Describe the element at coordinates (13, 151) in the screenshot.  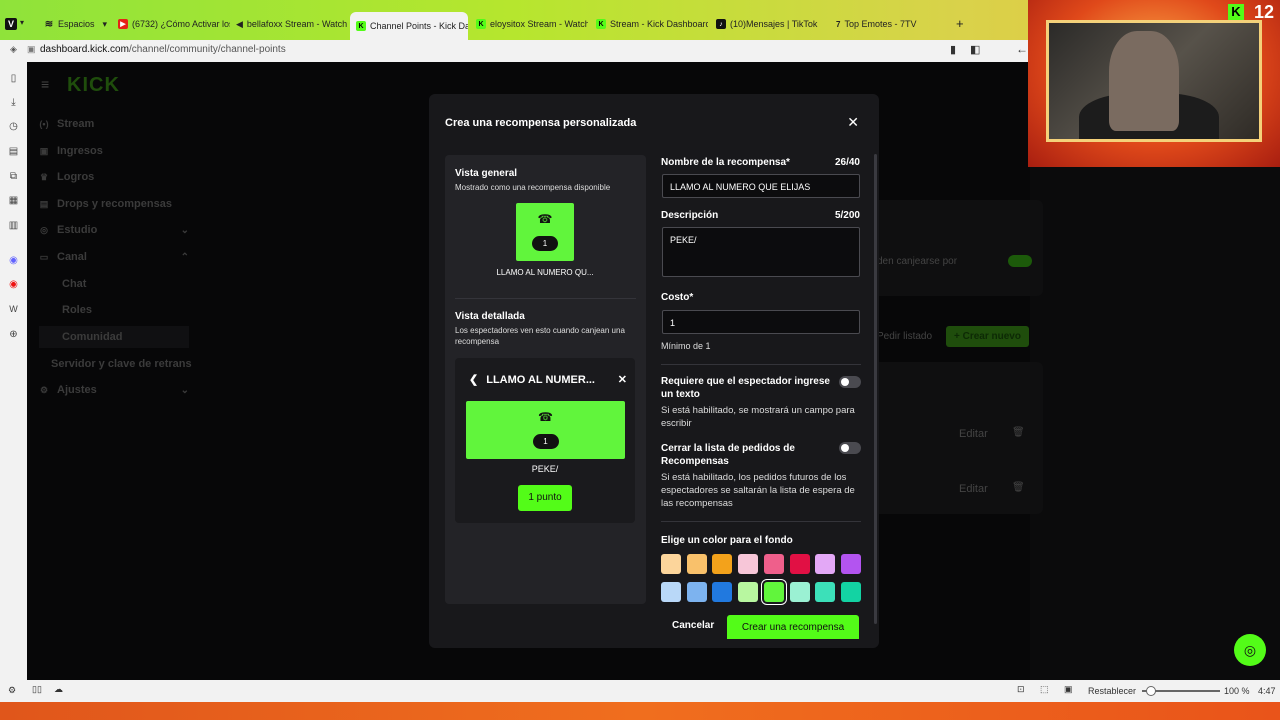
I see `notes-icon: ▤` at that location.